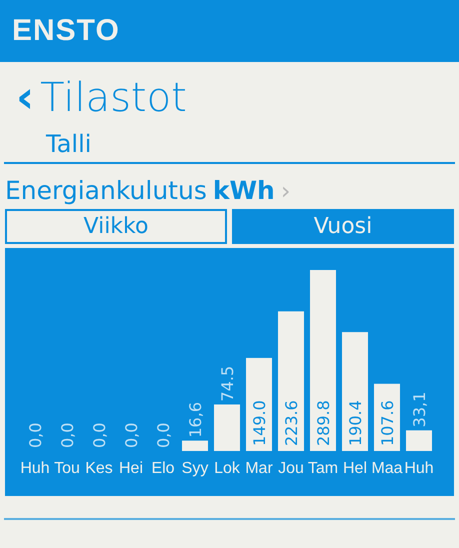  What do you see at coordinates (195, 420) in the screenshot?
I see `value-label: 16,6` at bounding box center [195, 420].